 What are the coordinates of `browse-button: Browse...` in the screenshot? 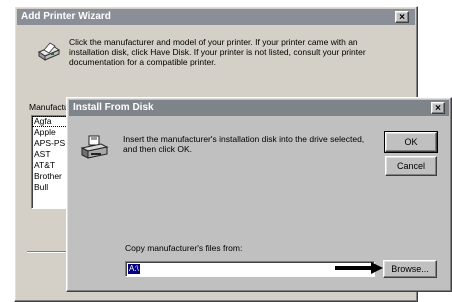 It's located at (410, 269).